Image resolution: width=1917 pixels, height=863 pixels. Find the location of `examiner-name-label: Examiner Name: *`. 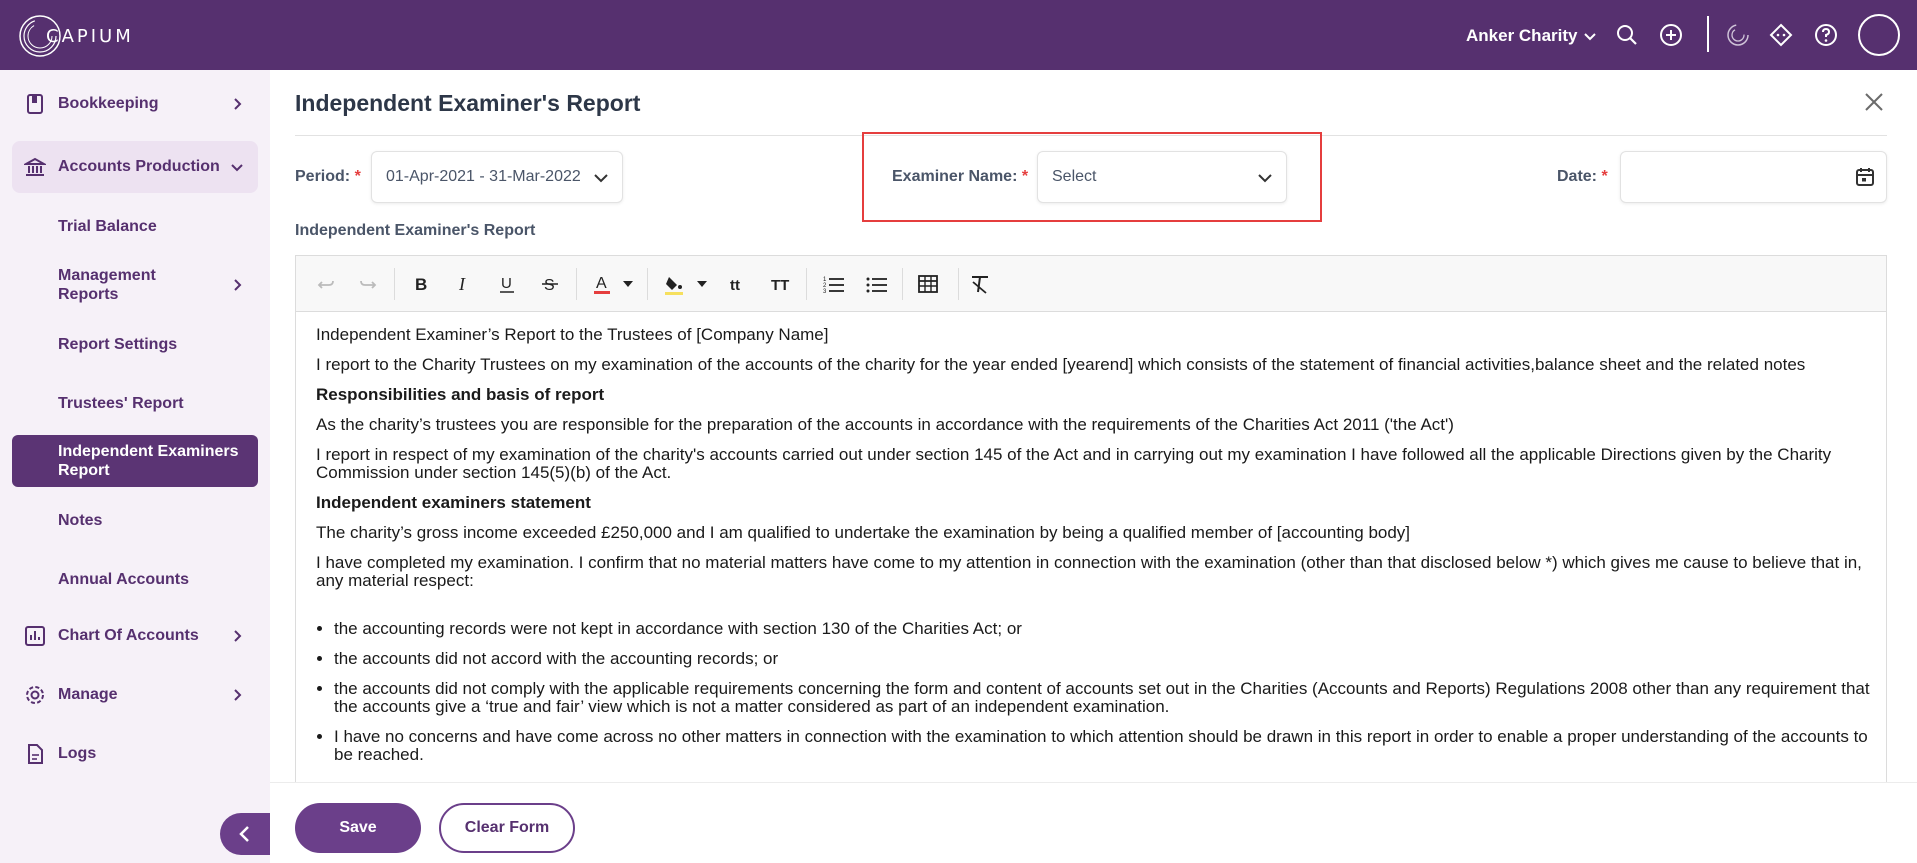

examiner-name-label: Examiner Name: * is located at coordinates (960, 176).